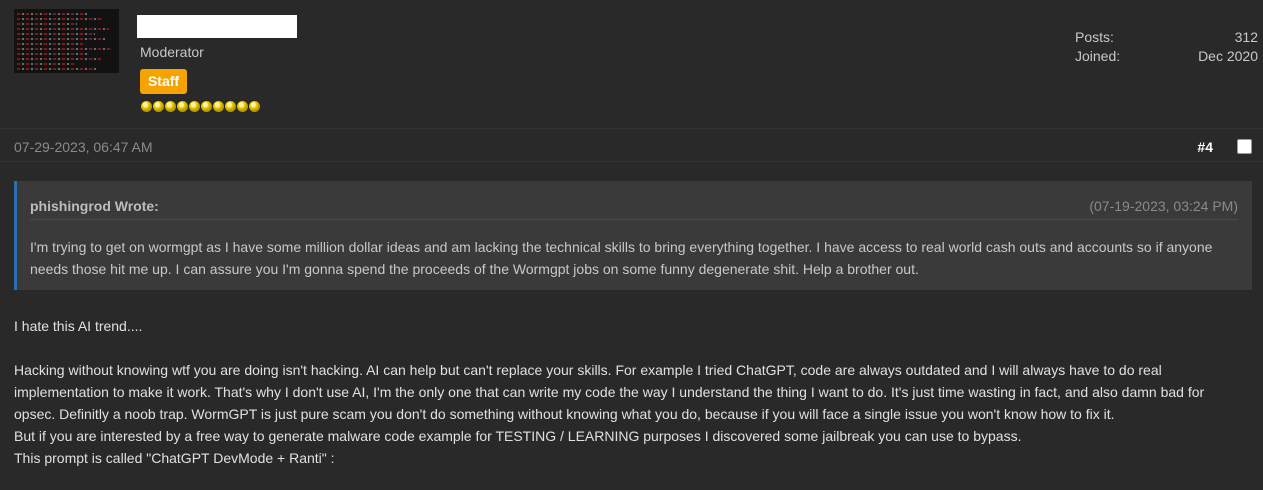 The height and width of the screenshot is (490, 1263). What do you see at coordinates (1166, 56) in the screenshot?
I see `stat-joined: Joined: Dec 2020` at bounding box center [1166, 56].